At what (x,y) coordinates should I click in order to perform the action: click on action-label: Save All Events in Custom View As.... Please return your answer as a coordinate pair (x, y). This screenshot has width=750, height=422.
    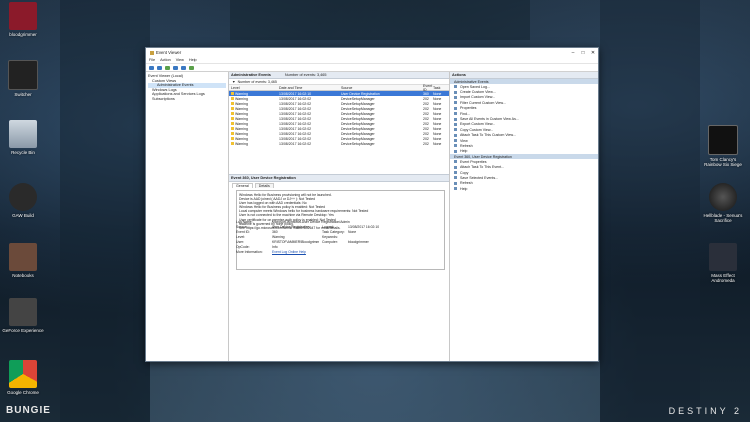
    Looking at the image, I should click on (489, 119).